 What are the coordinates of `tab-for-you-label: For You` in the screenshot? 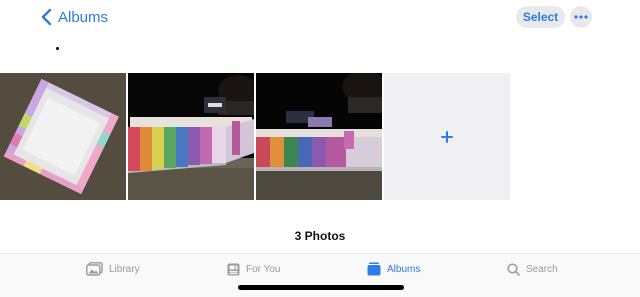 It's located at (263, 269).